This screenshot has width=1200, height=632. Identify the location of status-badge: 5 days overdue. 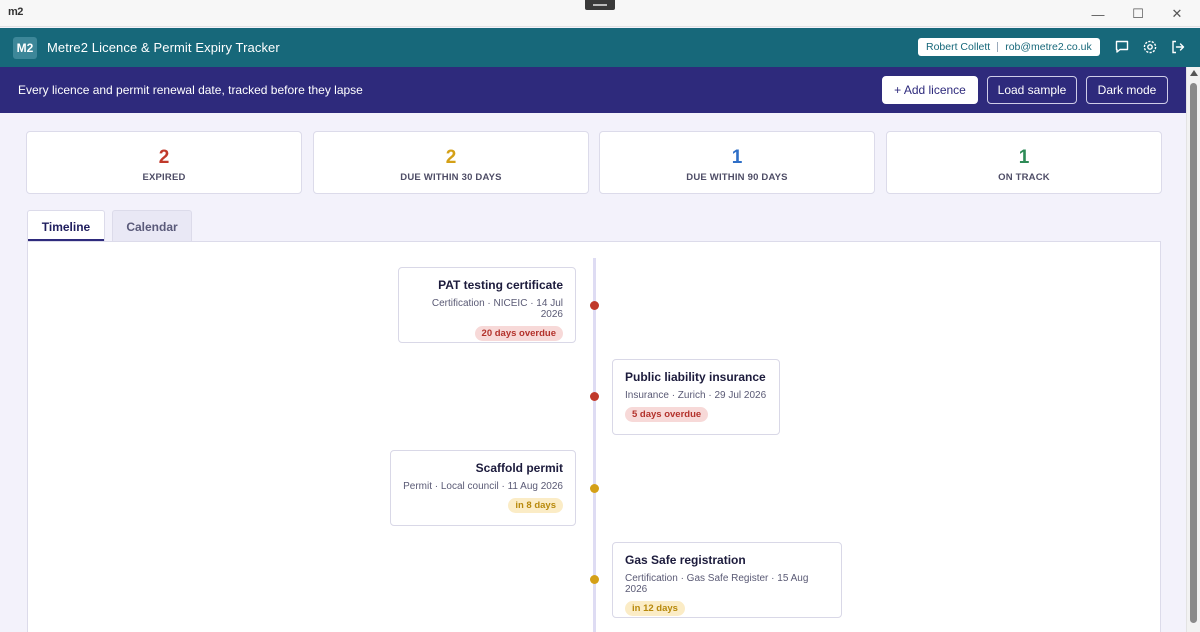
(667, 414).